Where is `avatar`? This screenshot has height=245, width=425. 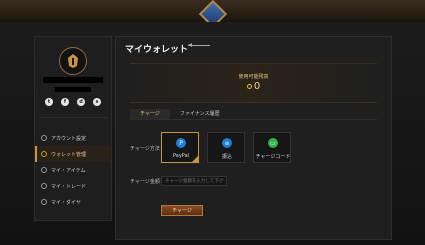
avatar is located at coordinates (73, 61).